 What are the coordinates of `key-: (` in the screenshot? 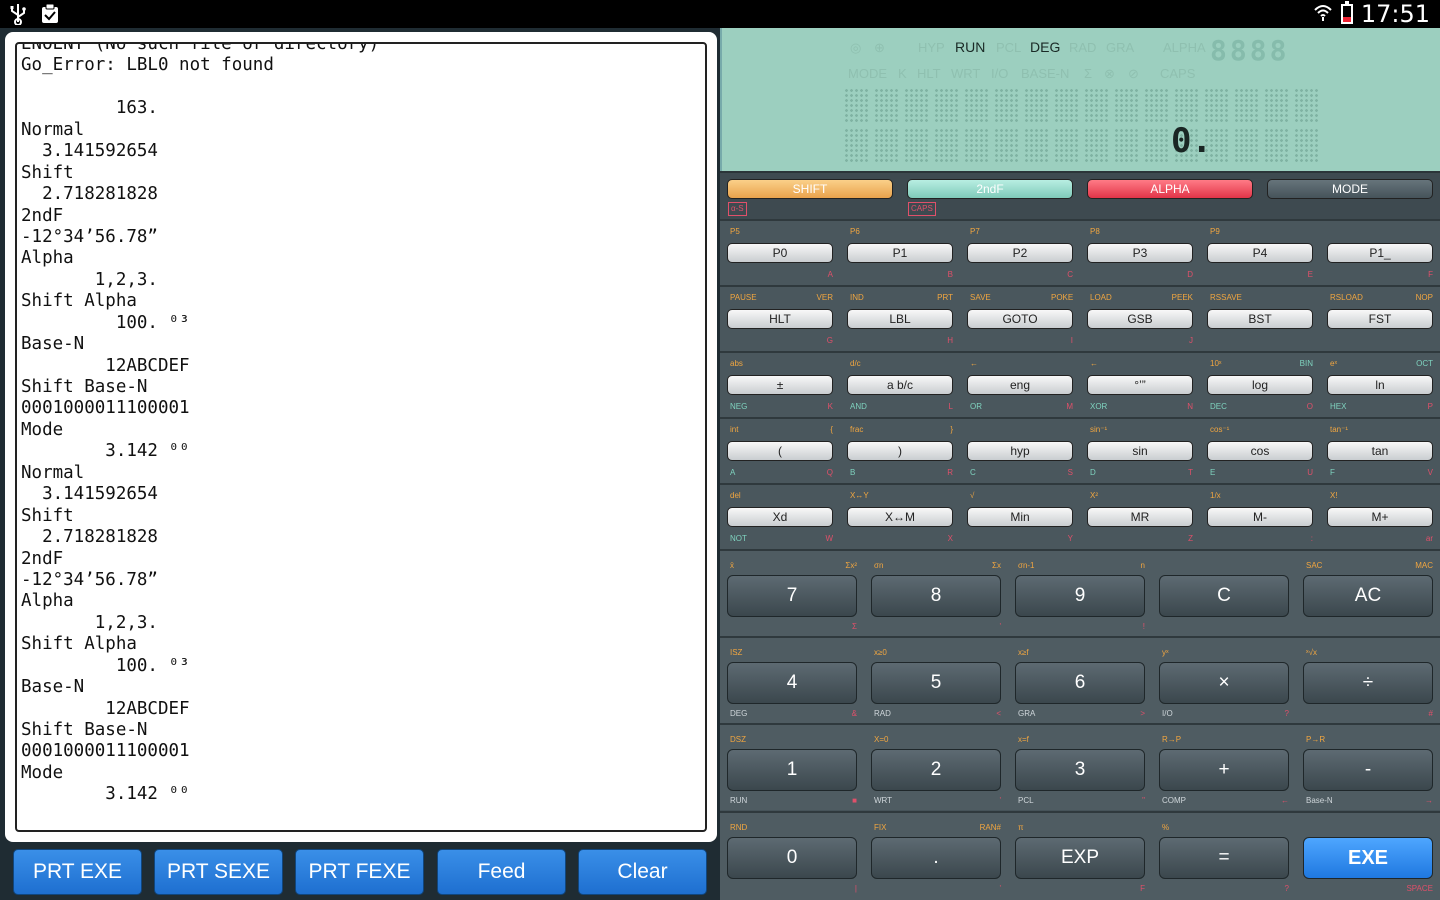 It's located at (780, 451).